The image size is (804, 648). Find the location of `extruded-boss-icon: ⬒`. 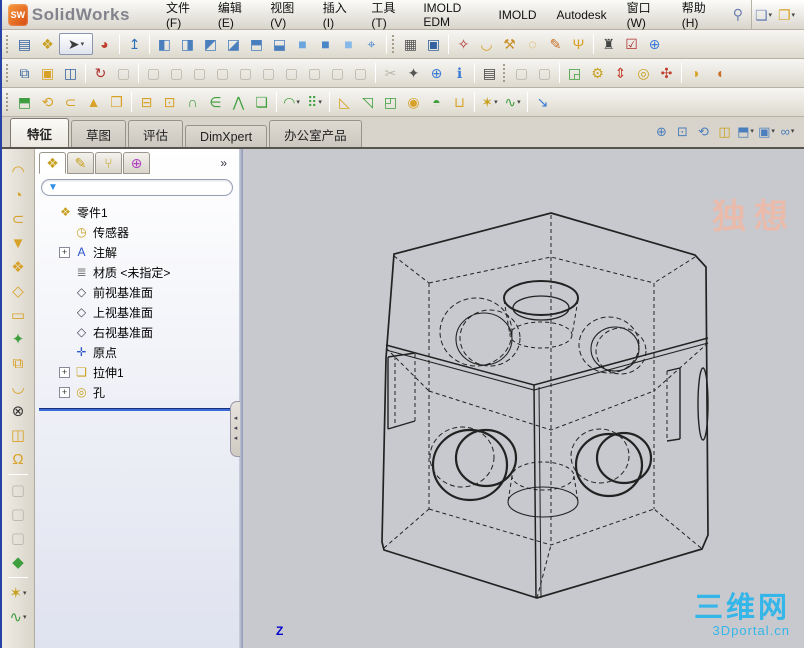

extruded-boss-icon: ⬒ is located at coordinates (24, 102).